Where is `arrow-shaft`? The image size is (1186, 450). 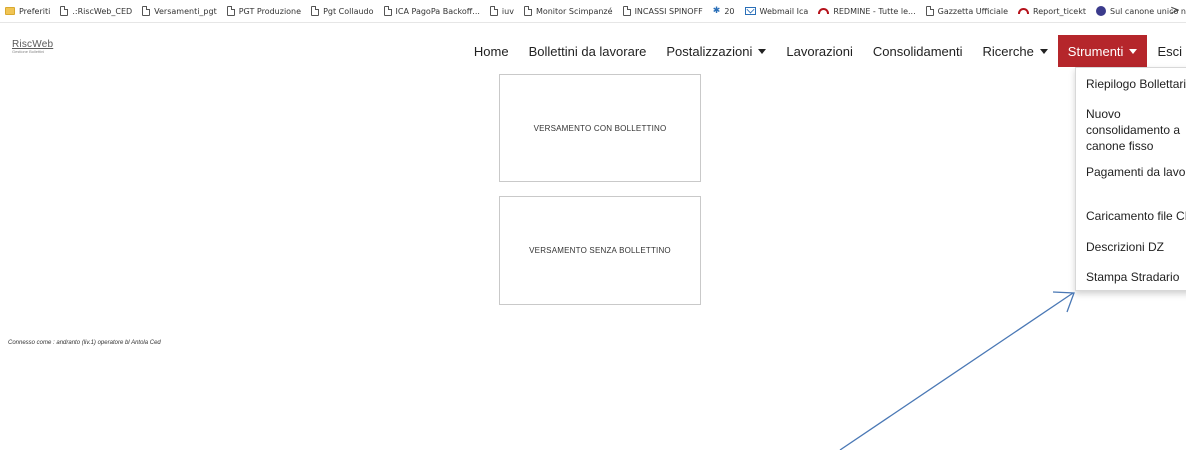
arrow-shaft is located at coordinates (956, 371).